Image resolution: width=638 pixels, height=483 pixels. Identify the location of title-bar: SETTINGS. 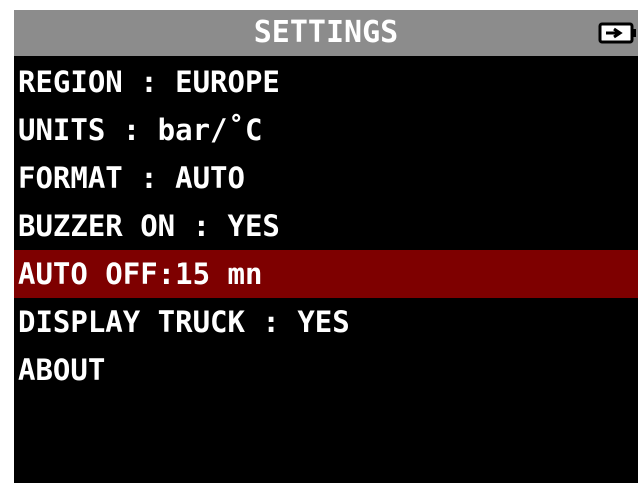
(326, 33).